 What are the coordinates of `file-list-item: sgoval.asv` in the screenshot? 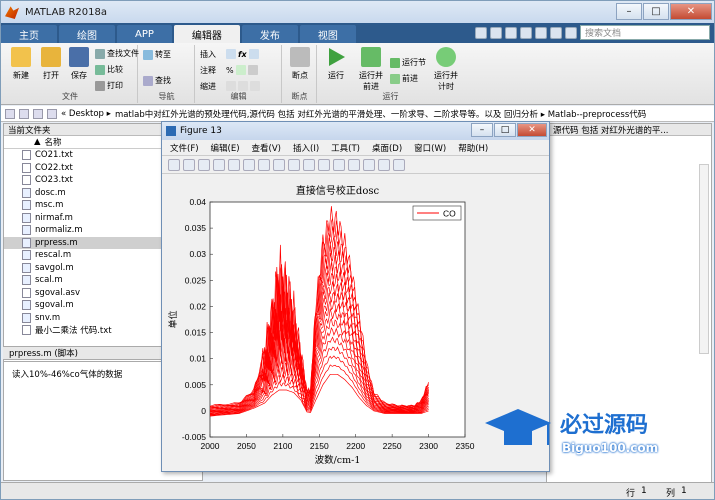 It's located at (83, 293).